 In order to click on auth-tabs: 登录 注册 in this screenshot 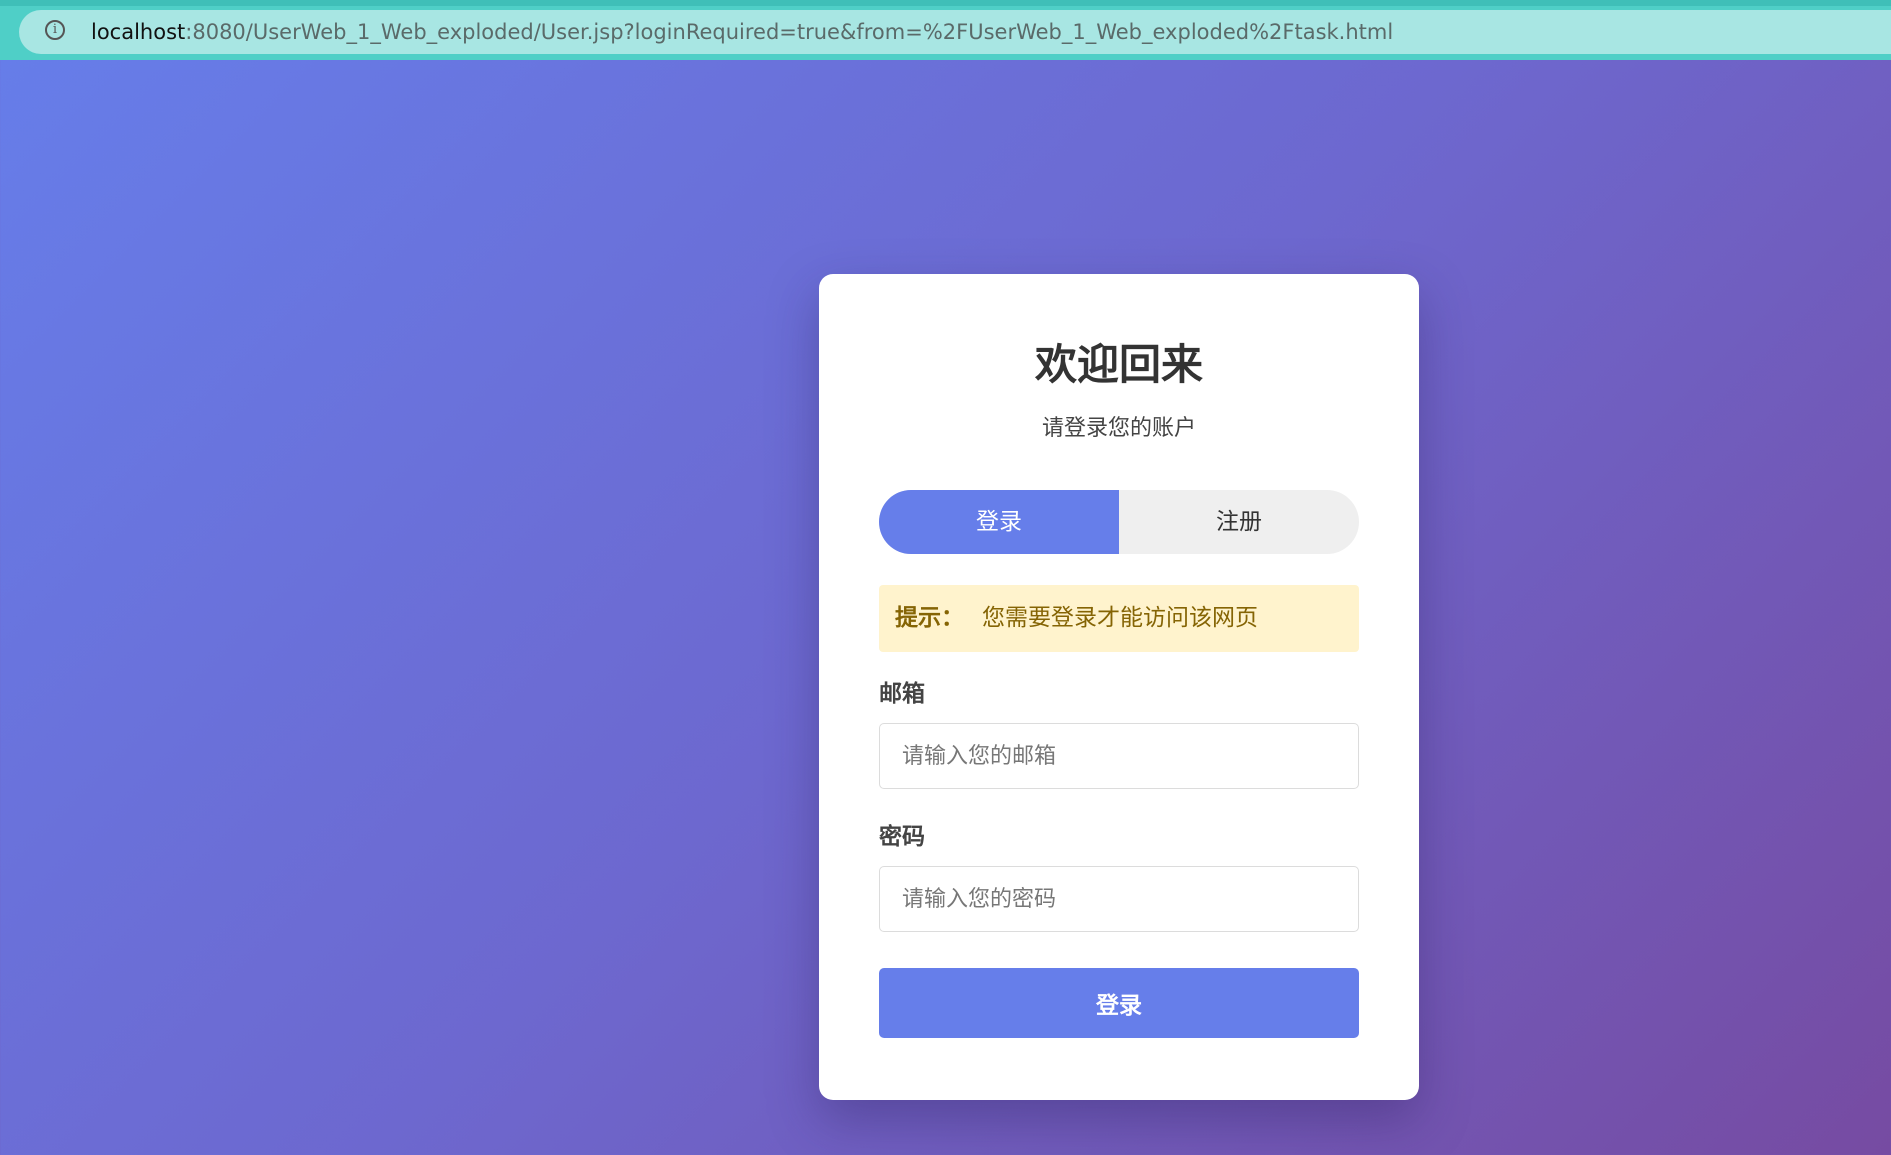, I will do `click(1119, 522)`.